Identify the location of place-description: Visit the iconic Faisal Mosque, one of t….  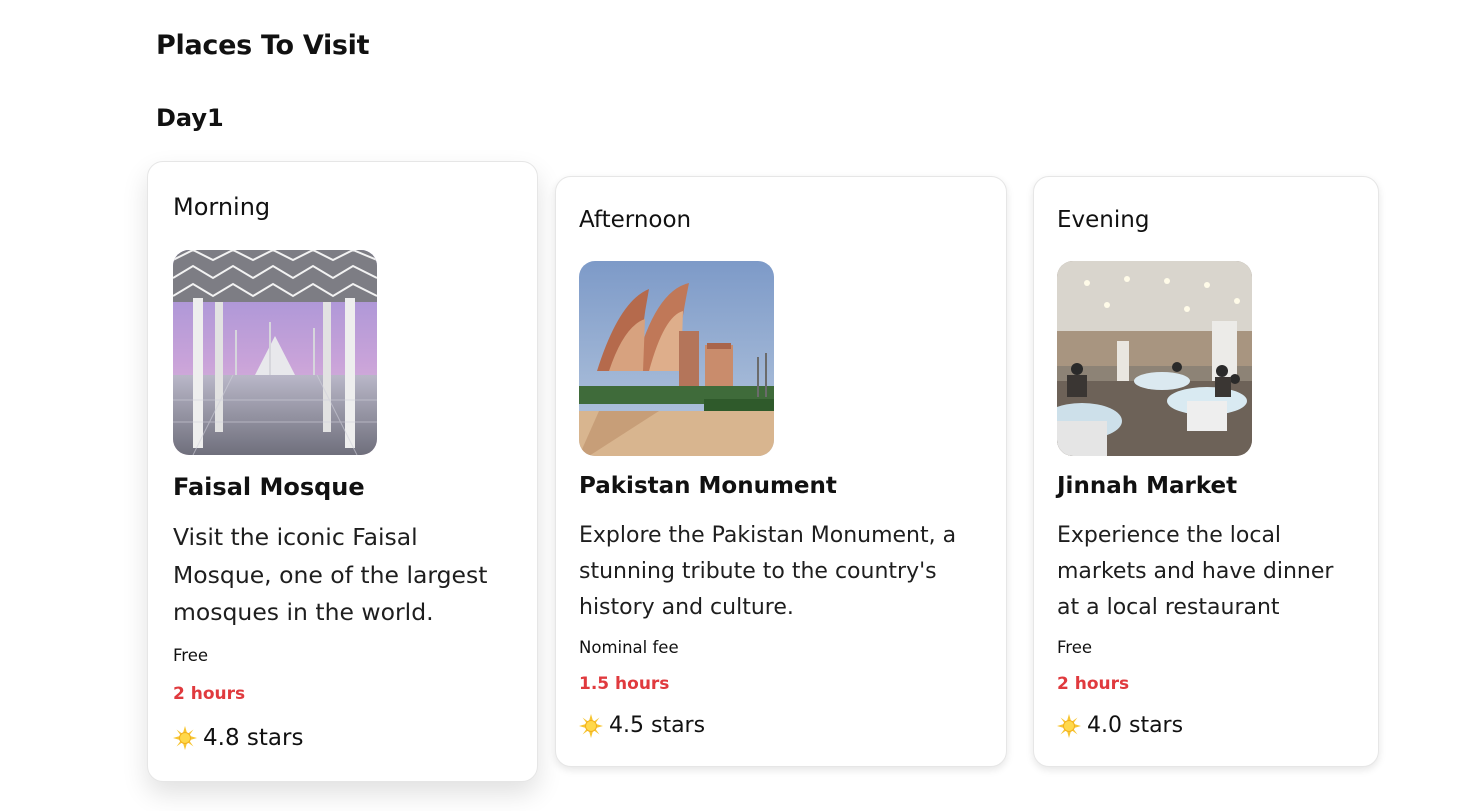
(330, 574).